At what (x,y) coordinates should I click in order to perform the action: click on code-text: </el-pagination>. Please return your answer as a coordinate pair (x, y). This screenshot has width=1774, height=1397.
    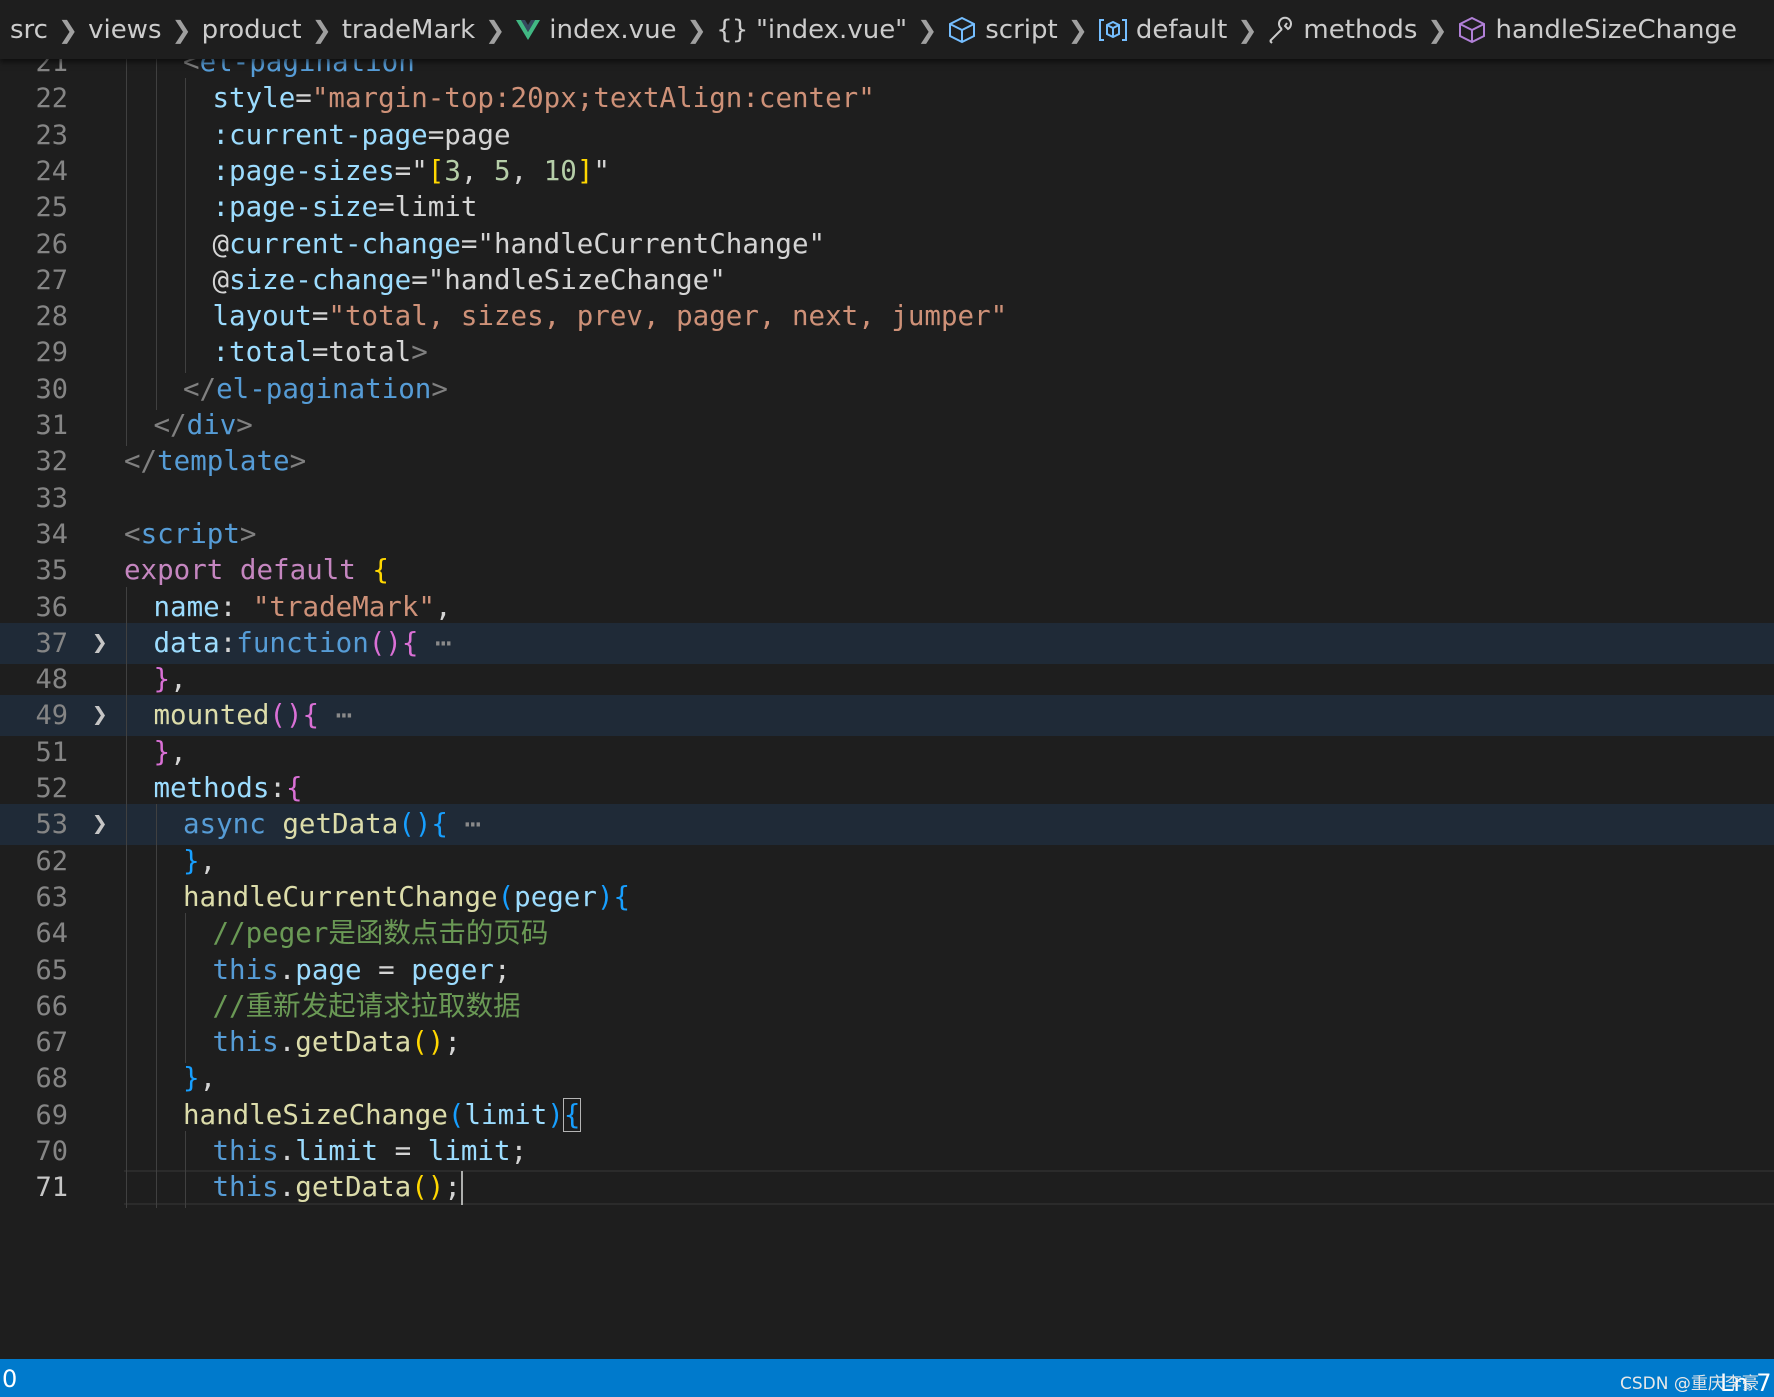
    Looking at the image, I should click on (315, 389).